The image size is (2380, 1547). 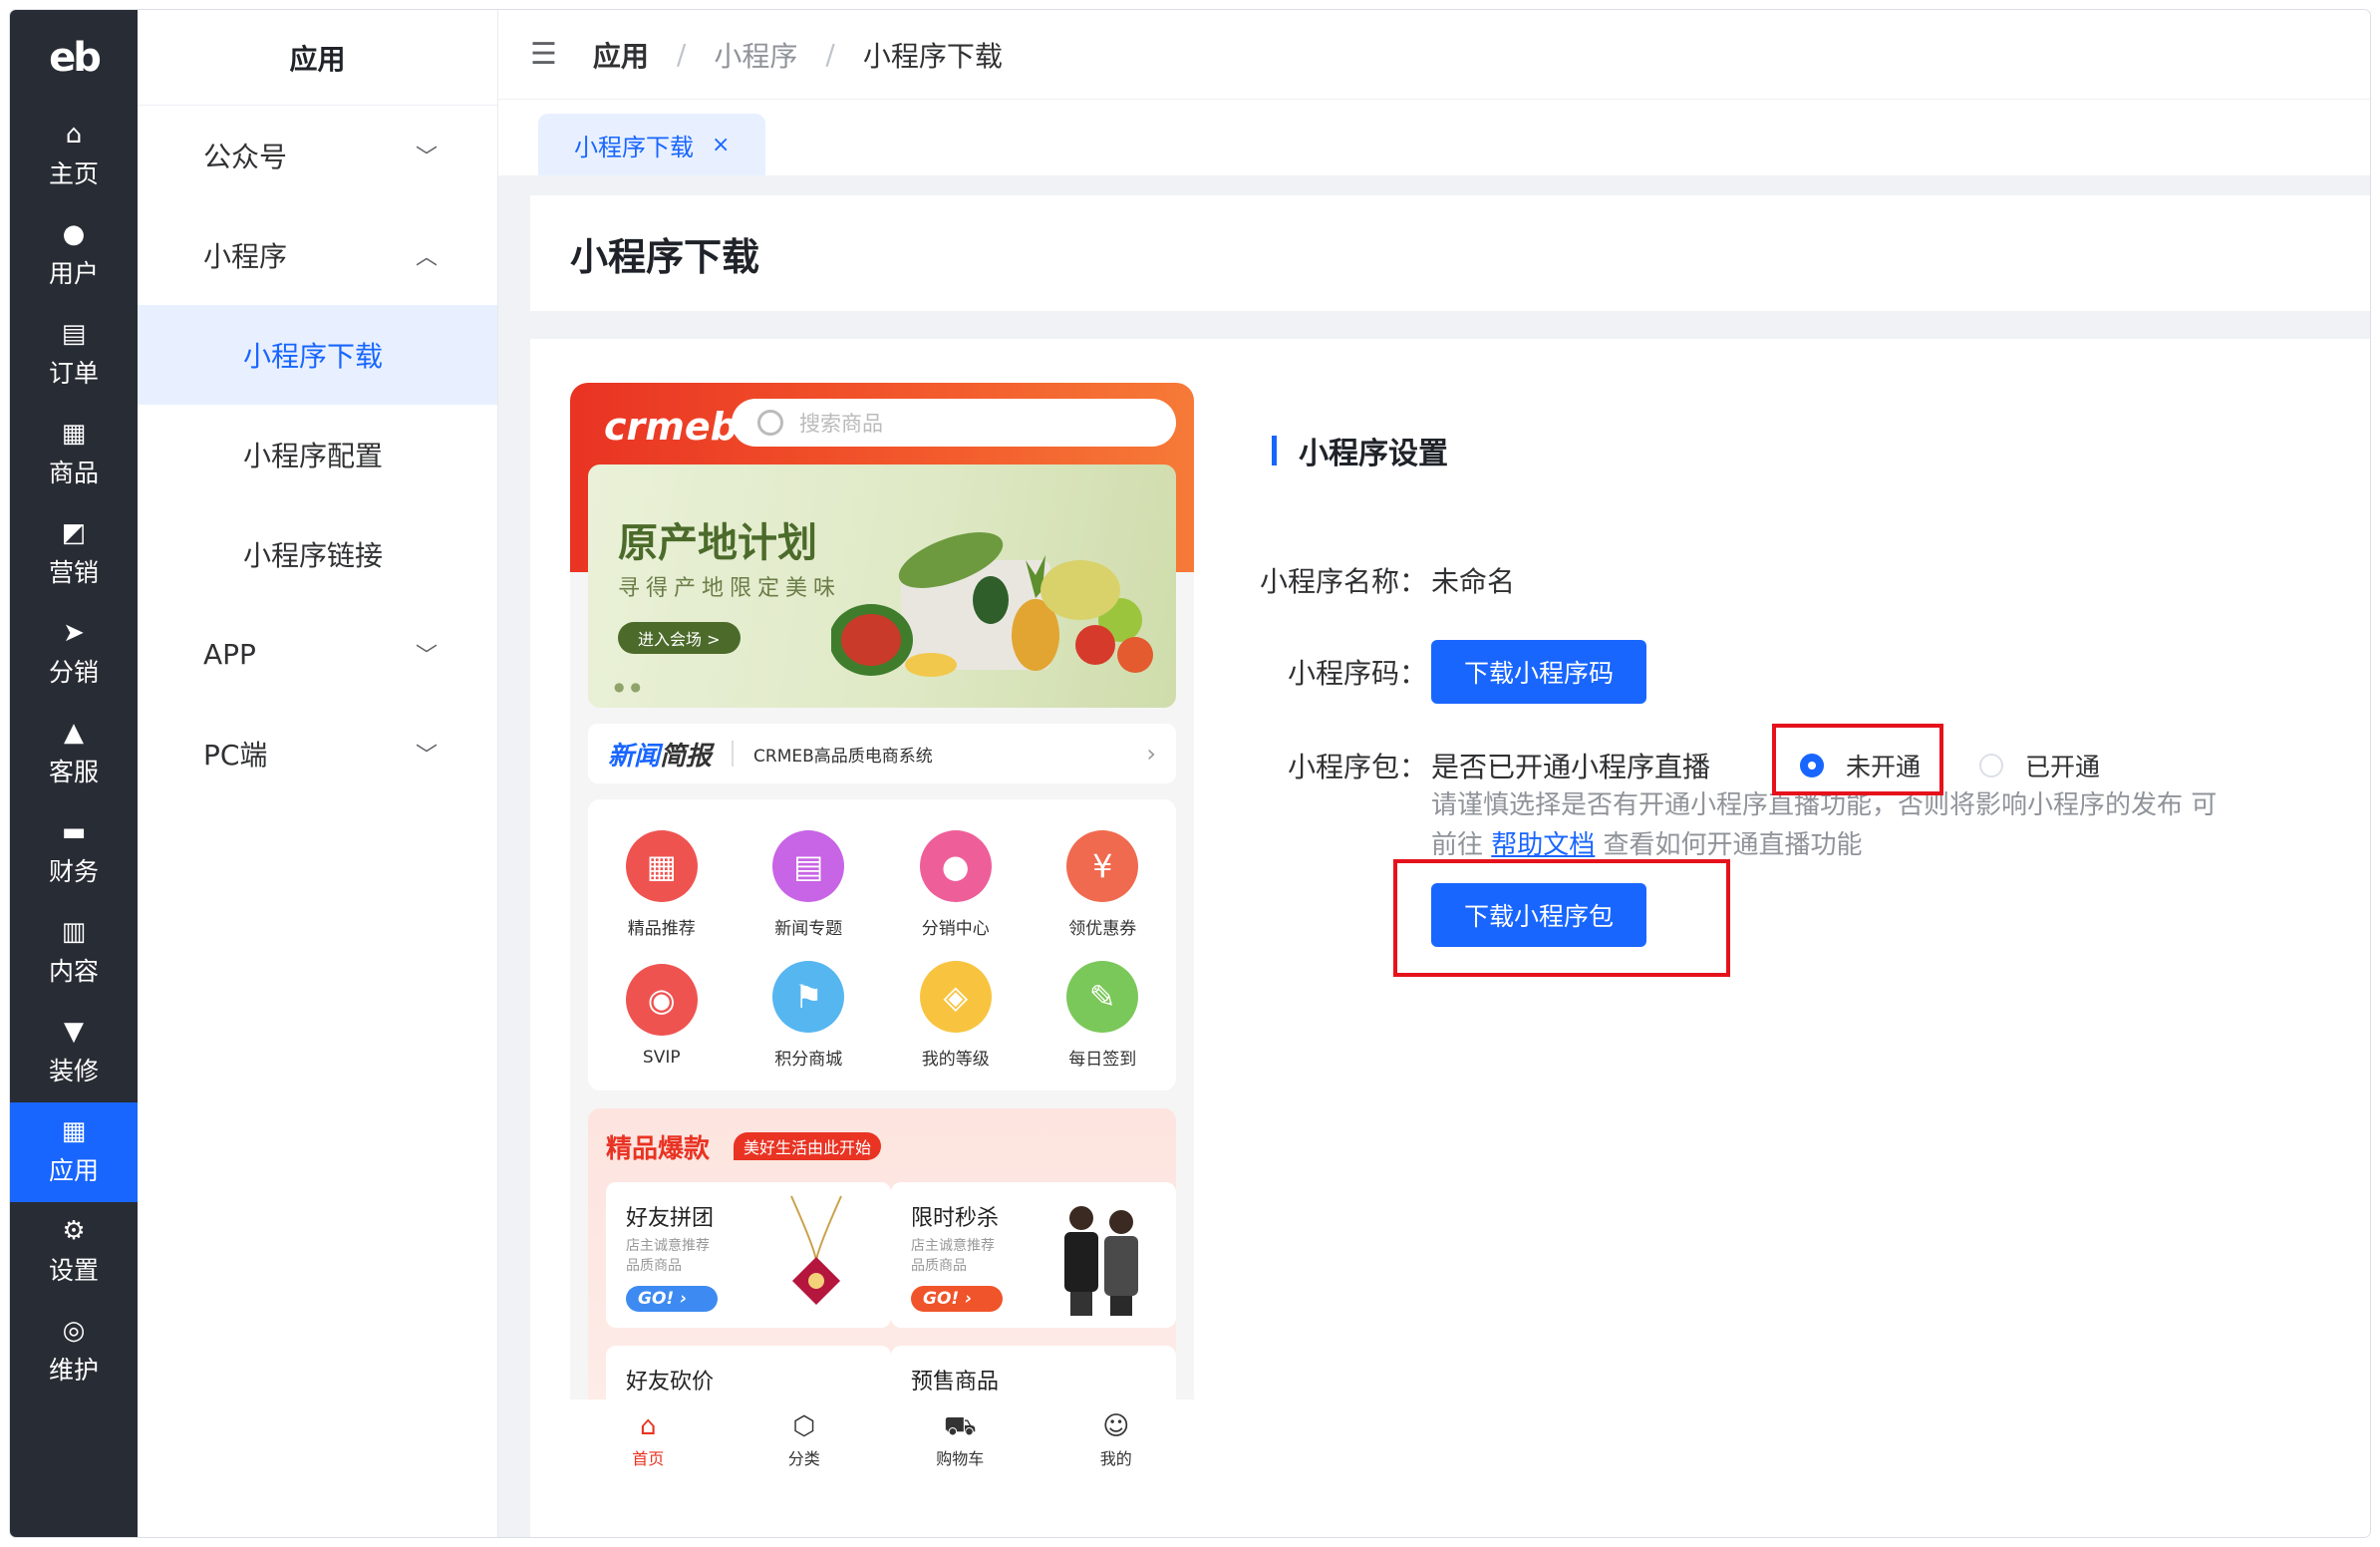 What do you see at coordinates (317, 654) in the screenshot?
I see `menu-group-app: APP ﹀` at bounding box center [317, 654].